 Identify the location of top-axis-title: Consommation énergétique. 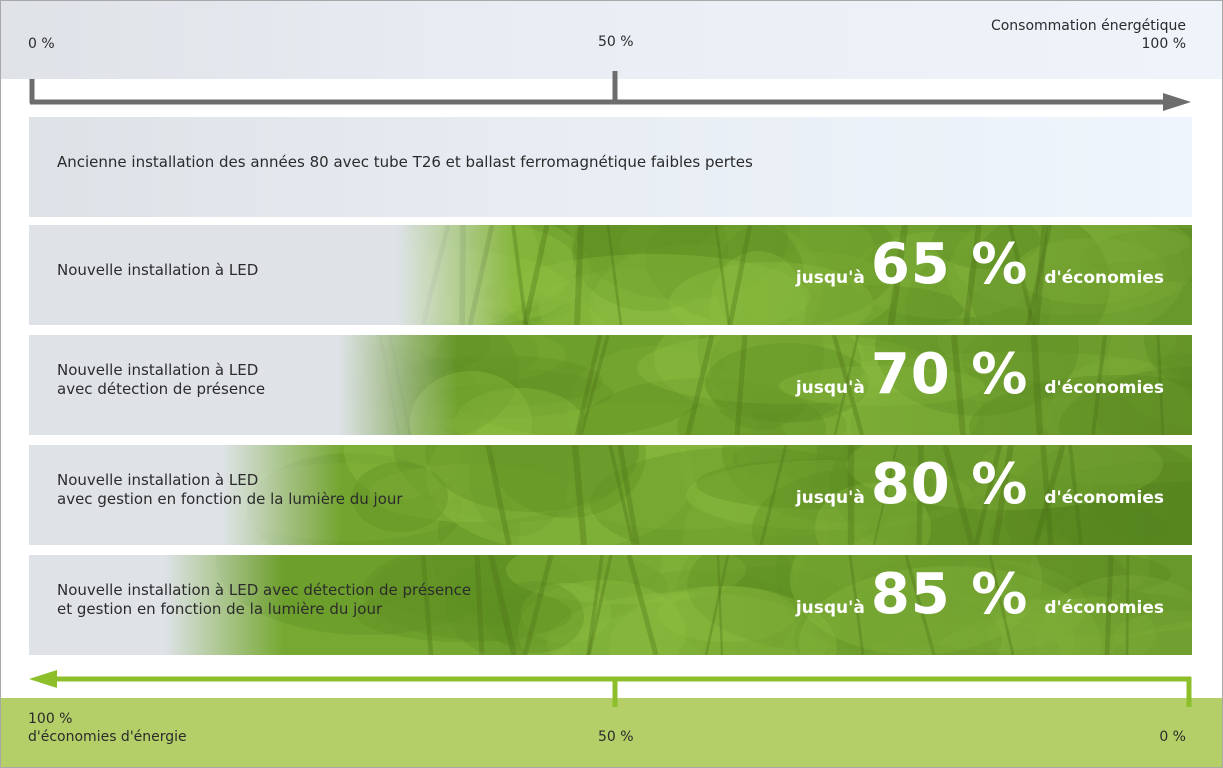
(1088, 26).